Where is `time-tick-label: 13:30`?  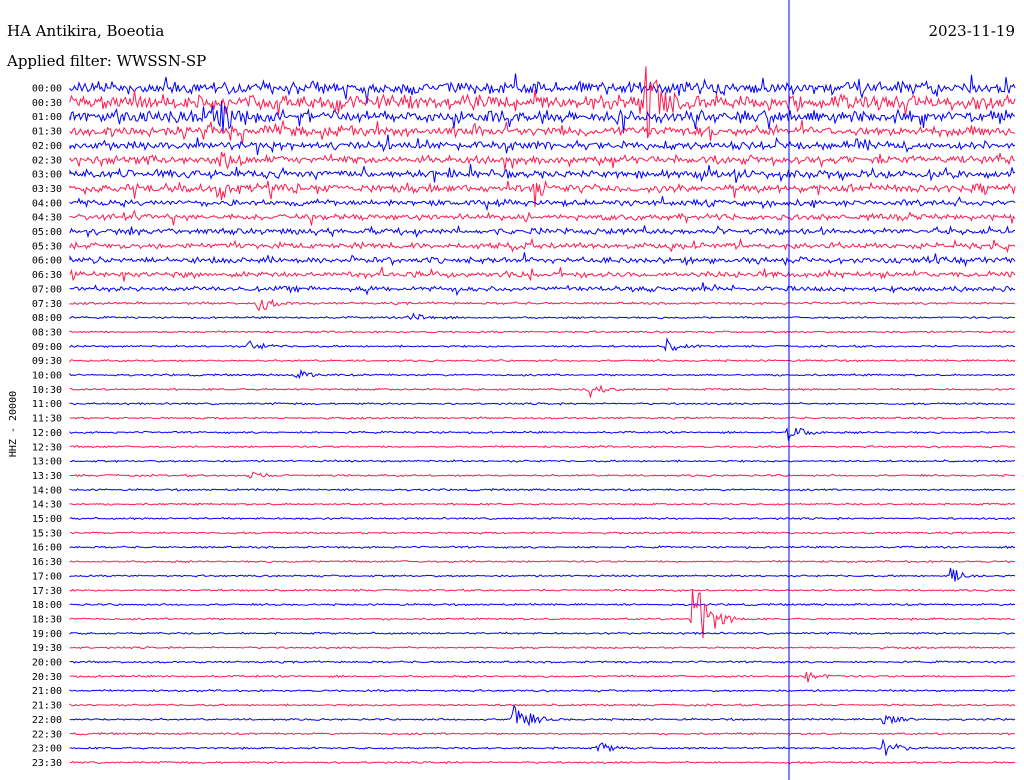
time-tick-label: 13:30 is located at coordinates (47, 476).